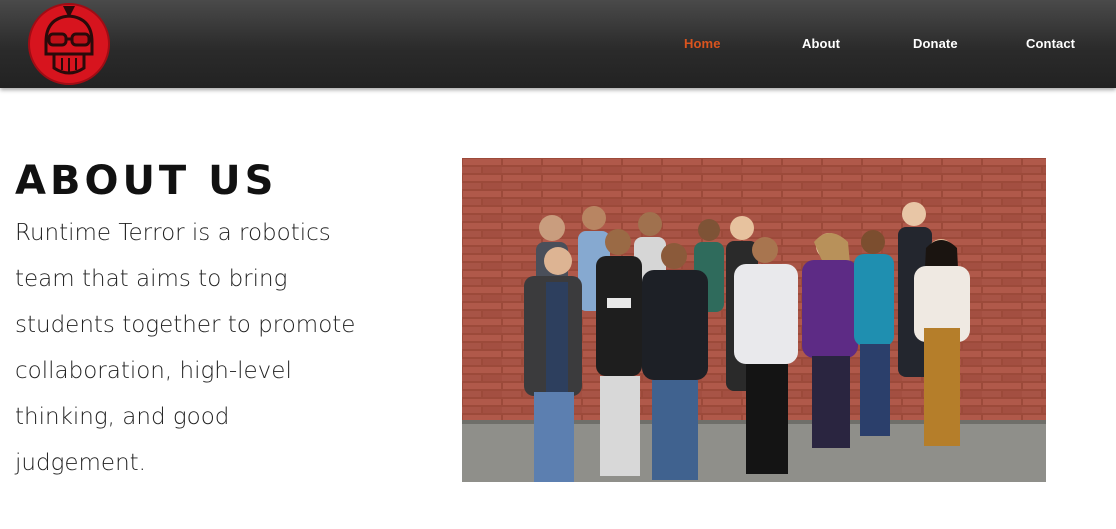 This screenshot has height=529, width=1116. Describe the element at coordinates (821, 43) in the screenshot. I see `nav-about: About` at that location.